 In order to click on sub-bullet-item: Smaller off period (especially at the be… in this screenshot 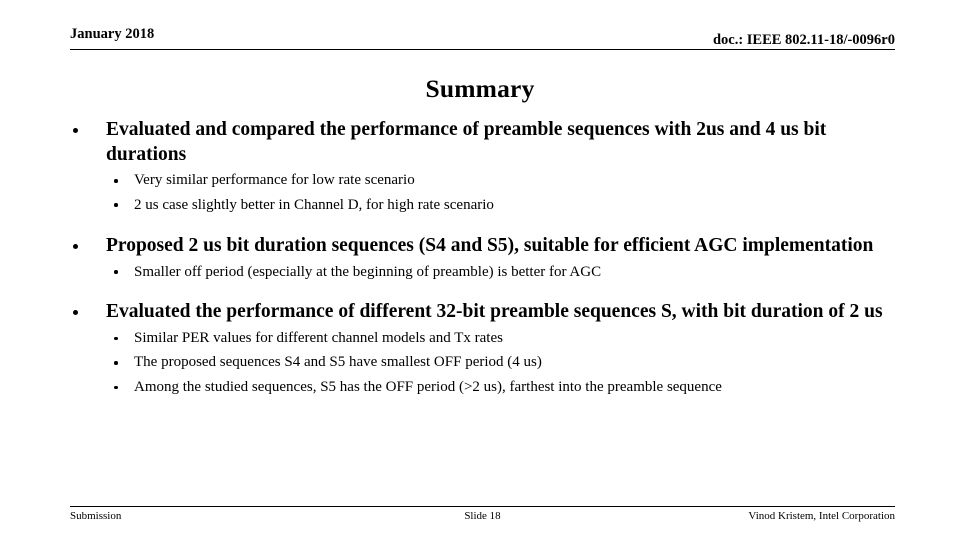, I will do `click(501, 273)`.